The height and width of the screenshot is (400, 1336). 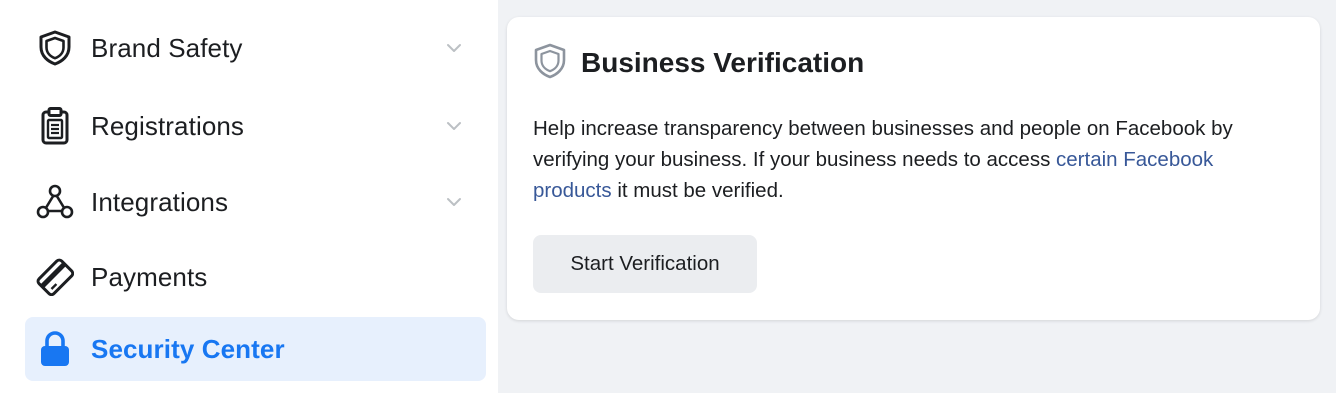 What do you see at coordinates (149, 276) in the screenshot?
I see `sidebar-item-label: Payments` at bounding box center [149, 276].